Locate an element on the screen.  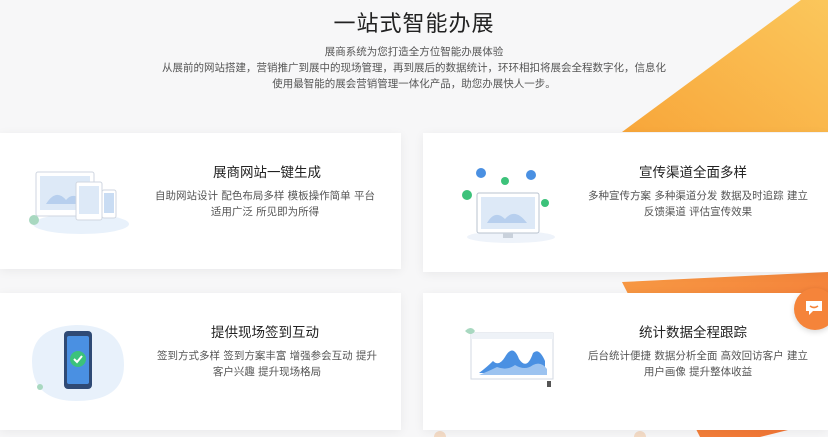
card-desc-line-2: 适用广泛 所见即为所得 is located at coordinates (265, 212).